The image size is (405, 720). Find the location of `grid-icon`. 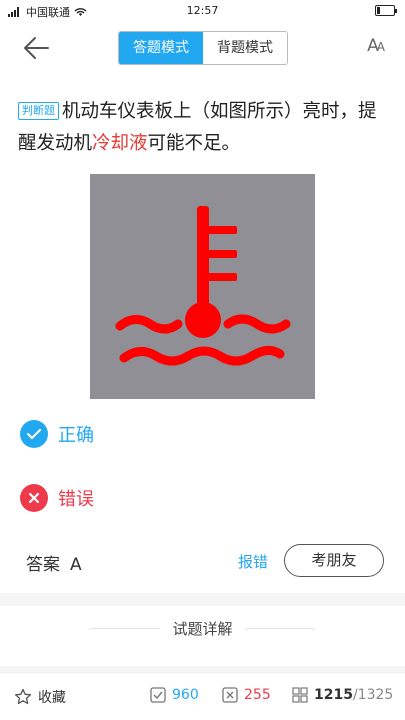

grid-icon is located at coordinates (300, 695).